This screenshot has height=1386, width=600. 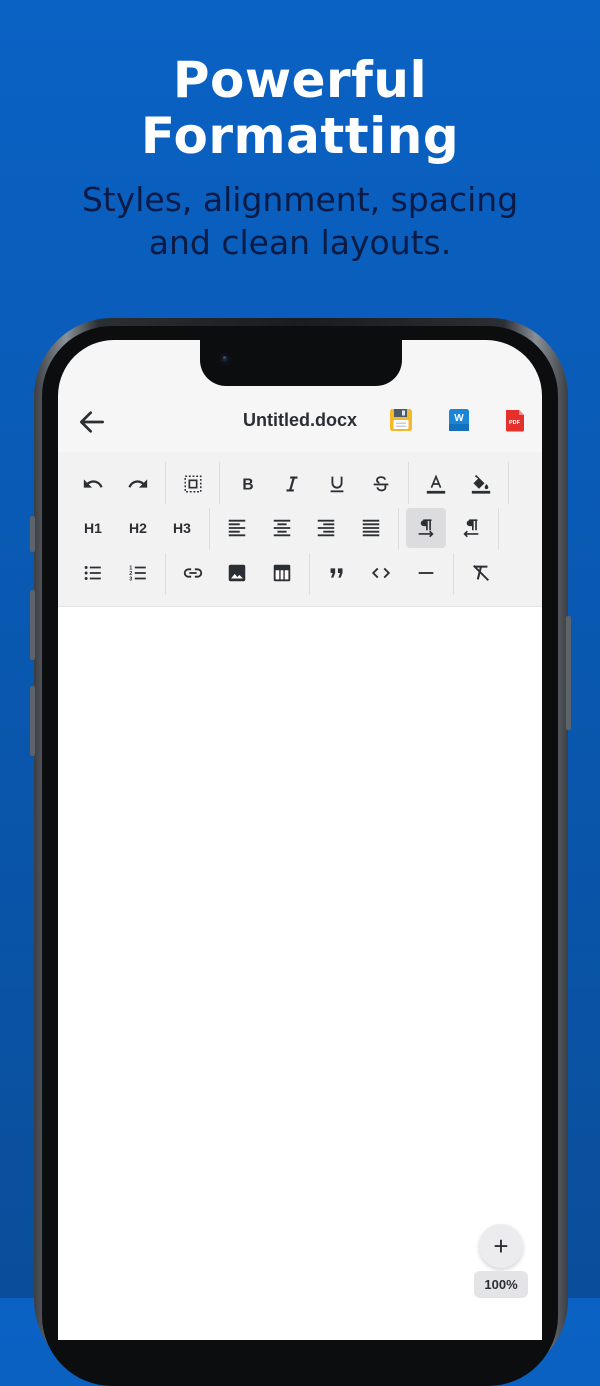 I want to click on align-right-icon, so click(x=326, y=528).